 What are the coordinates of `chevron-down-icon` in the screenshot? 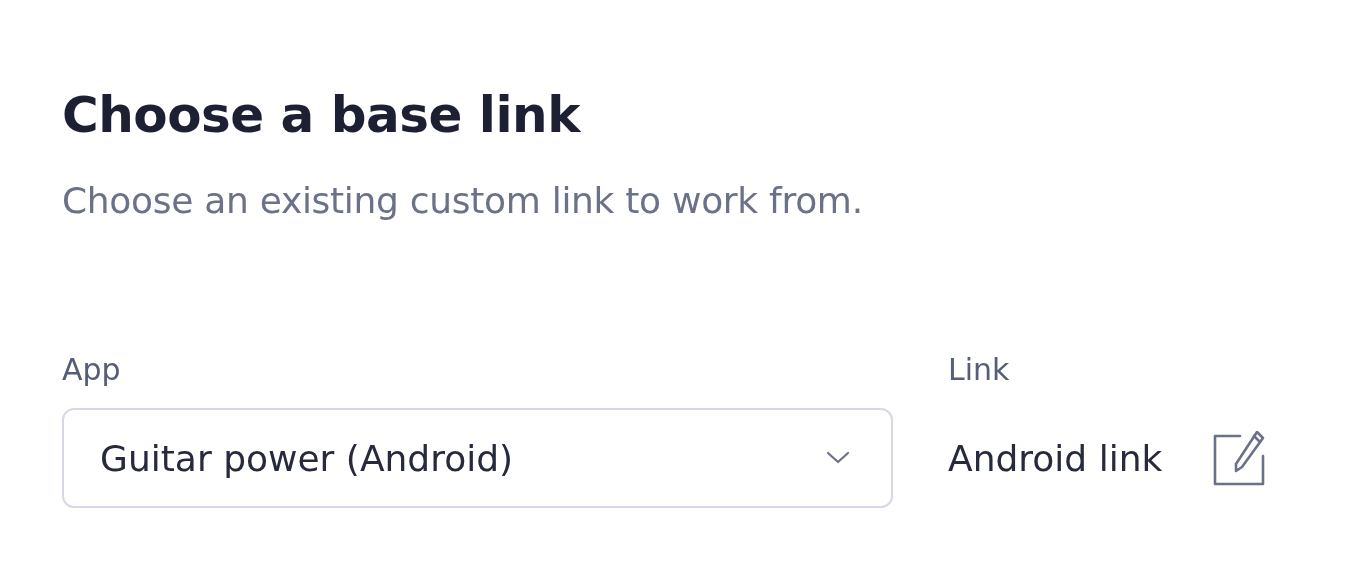 It's located at (838, 458).